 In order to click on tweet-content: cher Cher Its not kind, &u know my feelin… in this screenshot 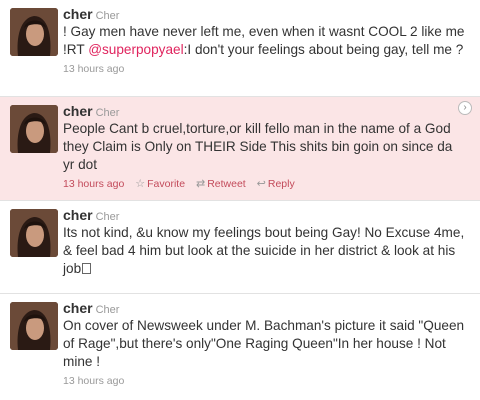, I will do `click(264, 242)`.